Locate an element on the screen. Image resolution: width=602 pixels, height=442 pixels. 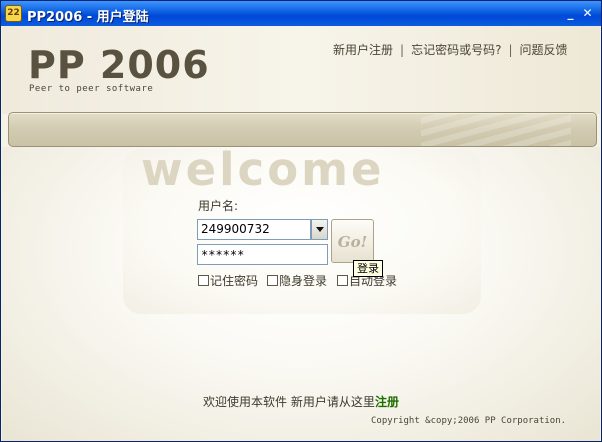
welcome-heading: welcome is located at coordinates (263, 169).